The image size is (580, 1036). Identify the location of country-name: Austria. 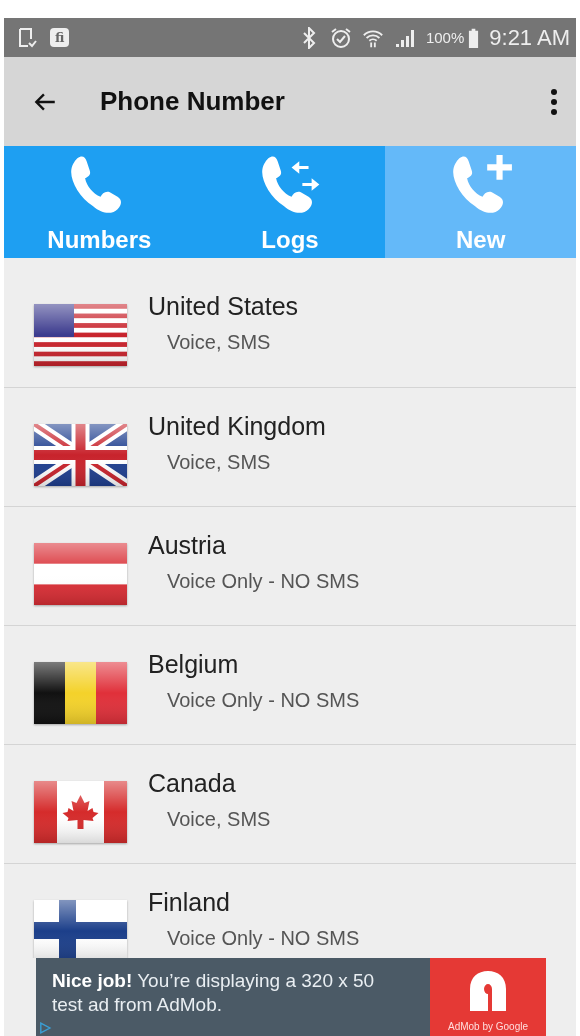
(187, 545).